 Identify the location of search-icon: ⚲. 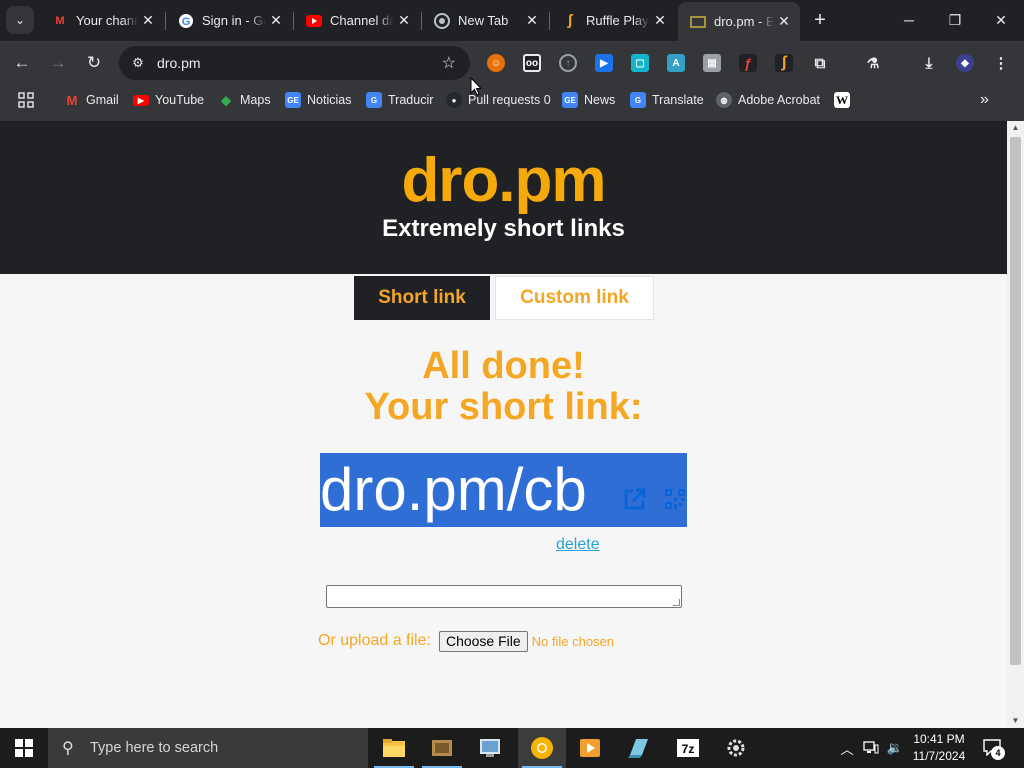
(68, 748).